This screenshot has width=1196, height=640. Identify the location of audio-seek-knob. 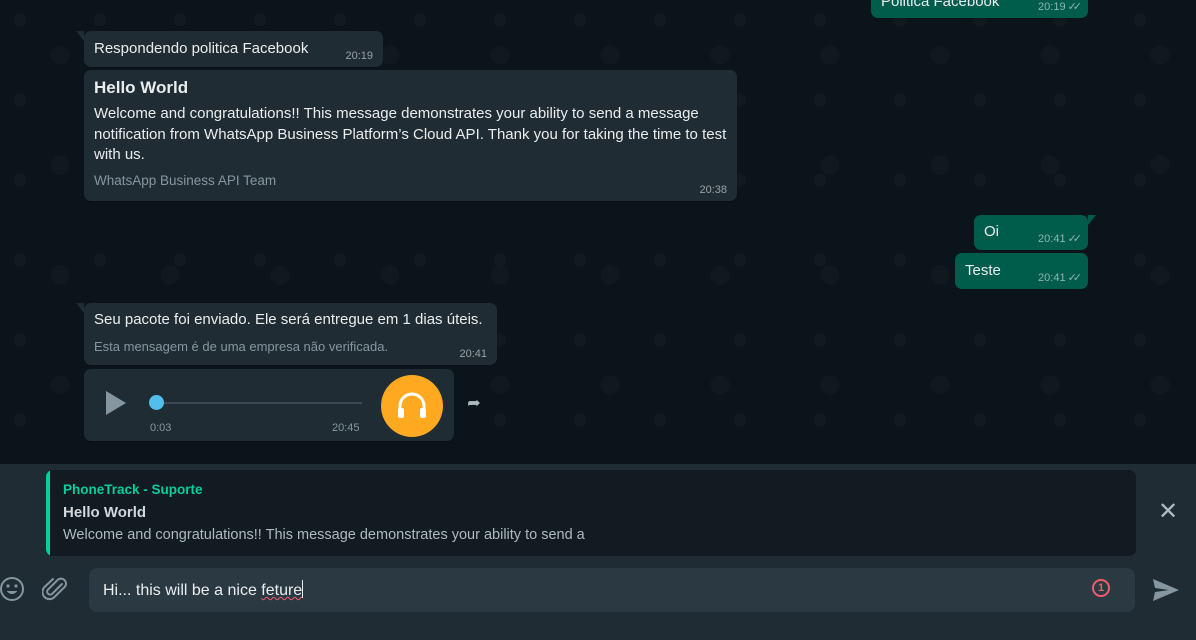
(156, 402).